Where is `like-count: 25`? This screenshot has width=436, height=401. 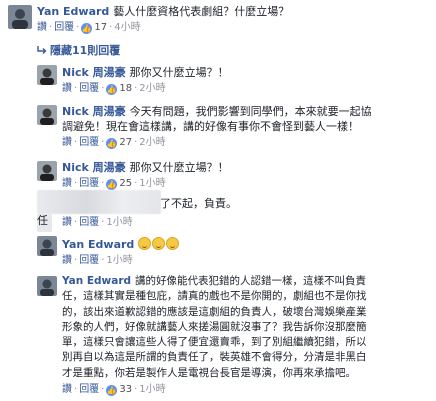
like-count: 25 is located at coordinates (125, 183).